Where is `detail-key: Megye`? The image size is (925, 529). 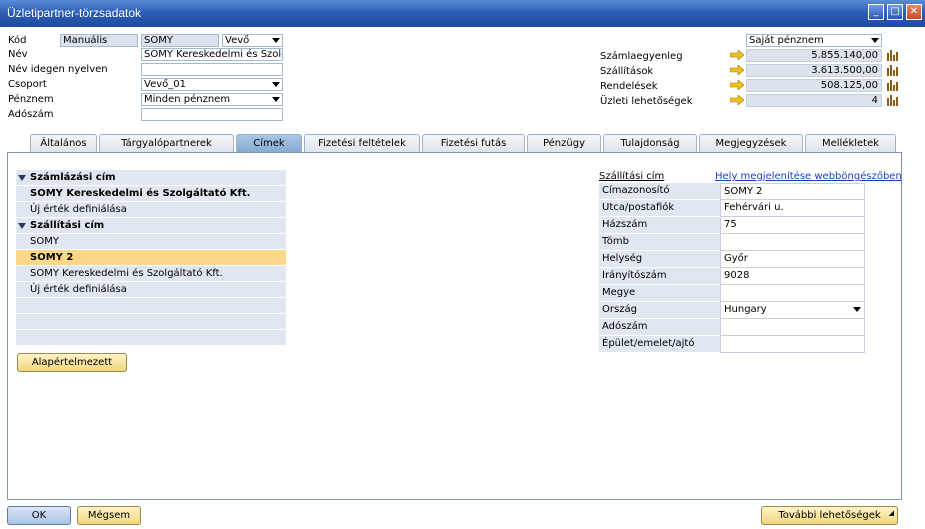 detail-key: Megye is located at coordinates (659, 293).